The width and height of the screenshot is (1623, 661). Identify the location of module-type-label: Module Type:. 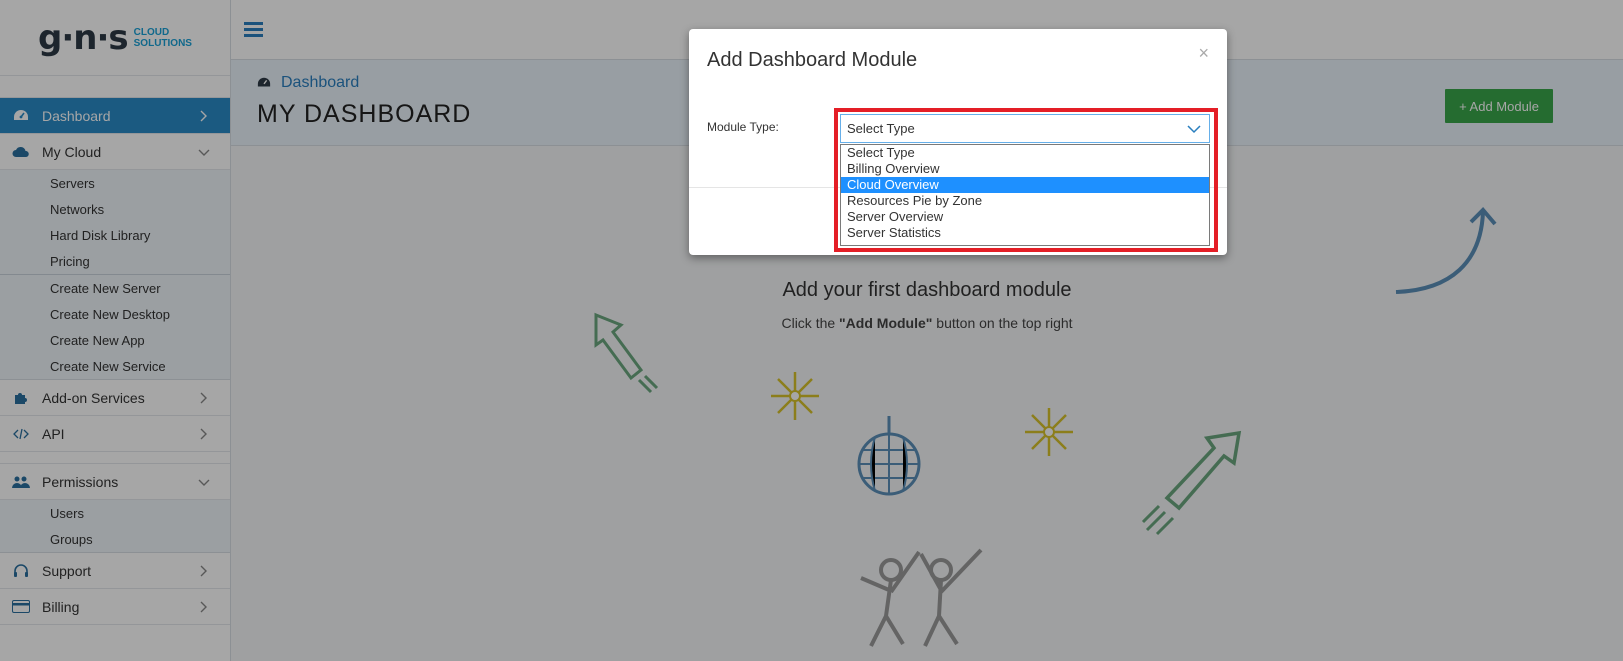
(743, 127).